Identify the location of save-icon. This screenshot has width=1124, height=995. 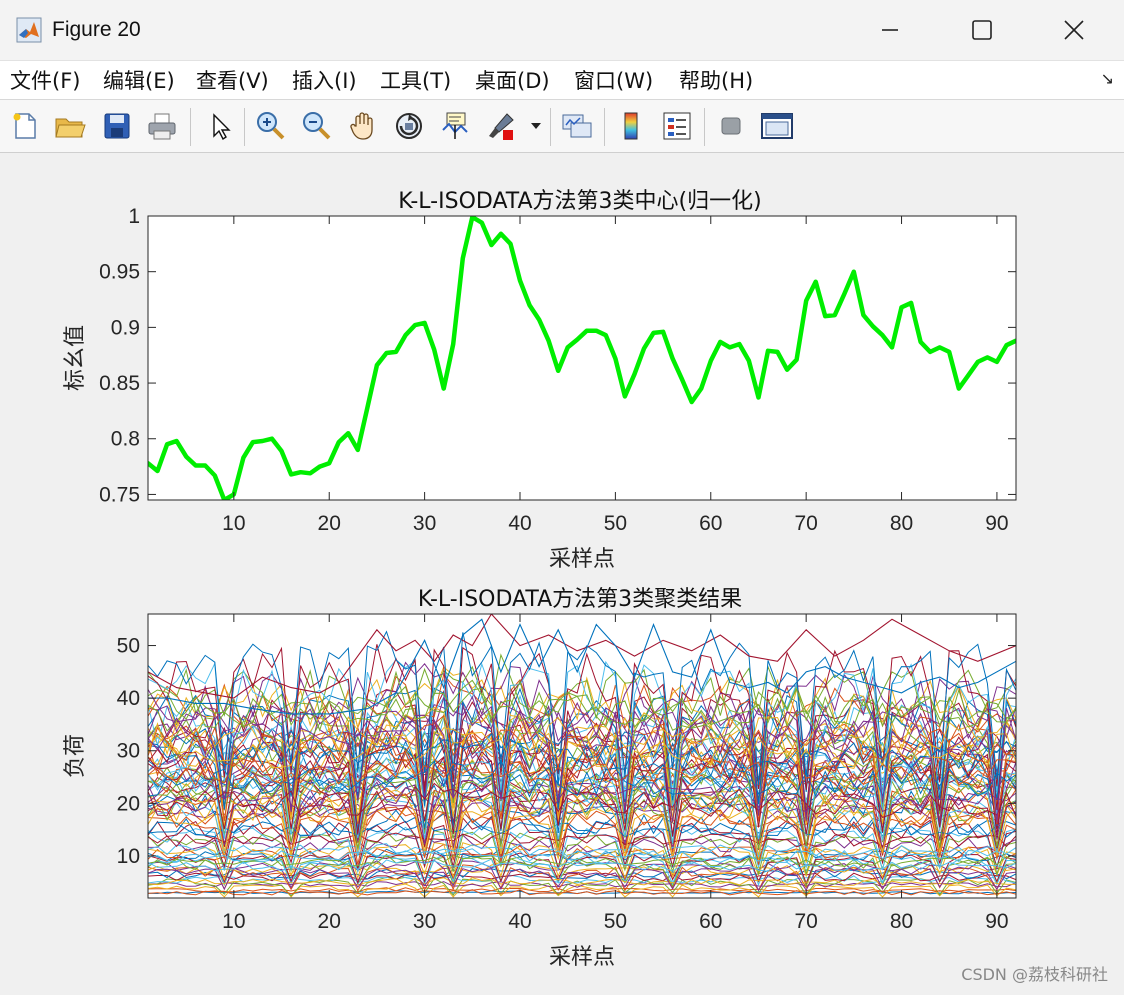
(117, 126).